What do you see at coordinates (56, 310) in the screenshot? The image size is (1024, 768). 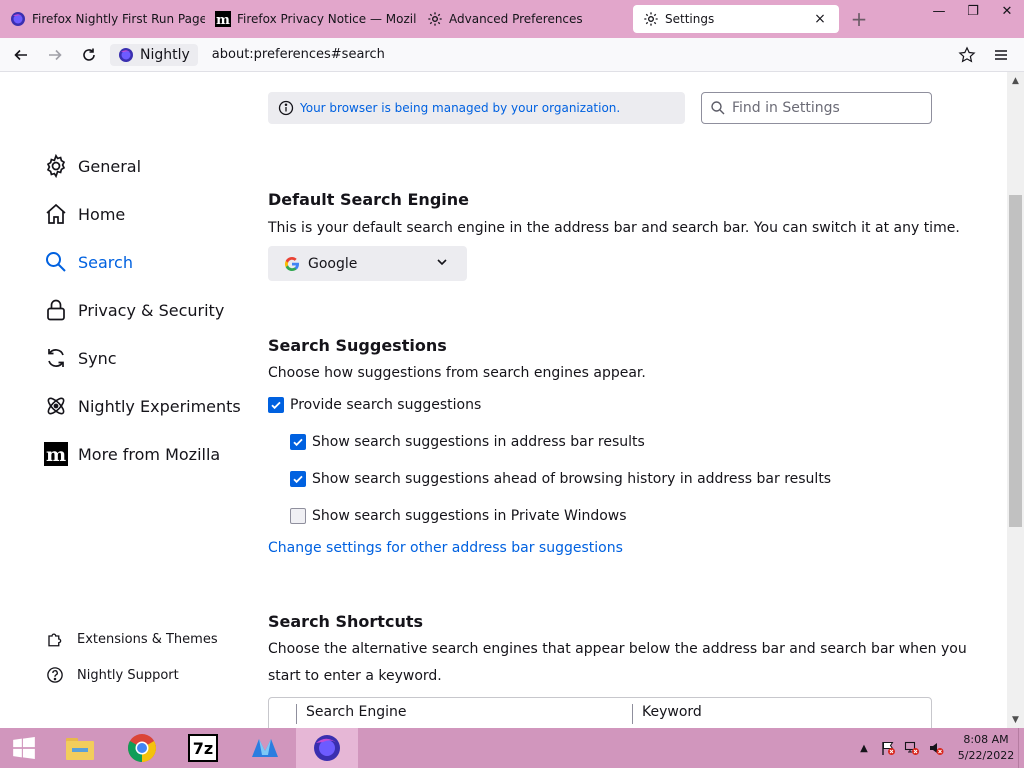 I see `lock-icon` at bounding box center [56, 310].